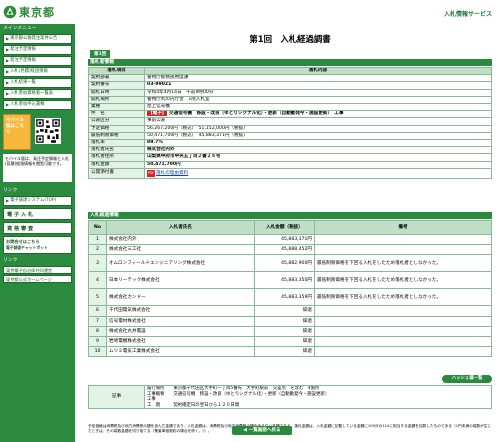 This screenshot has width=500, height=442. I want to click on col-item-header: 落札項目, so click(116, 71).